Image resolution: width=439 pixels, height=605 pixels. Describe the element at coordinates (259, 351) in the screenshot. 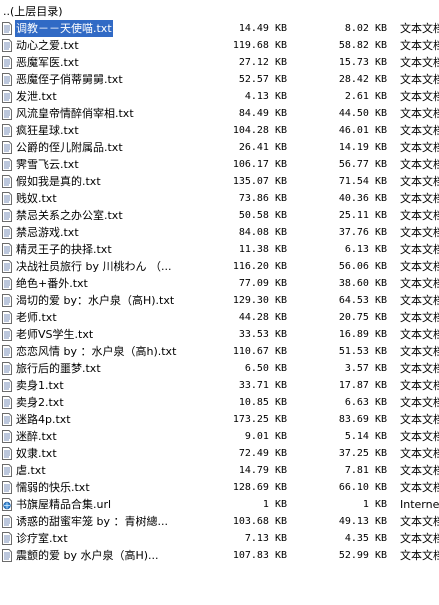

I see `file-size: 110.67 KB` at that location.